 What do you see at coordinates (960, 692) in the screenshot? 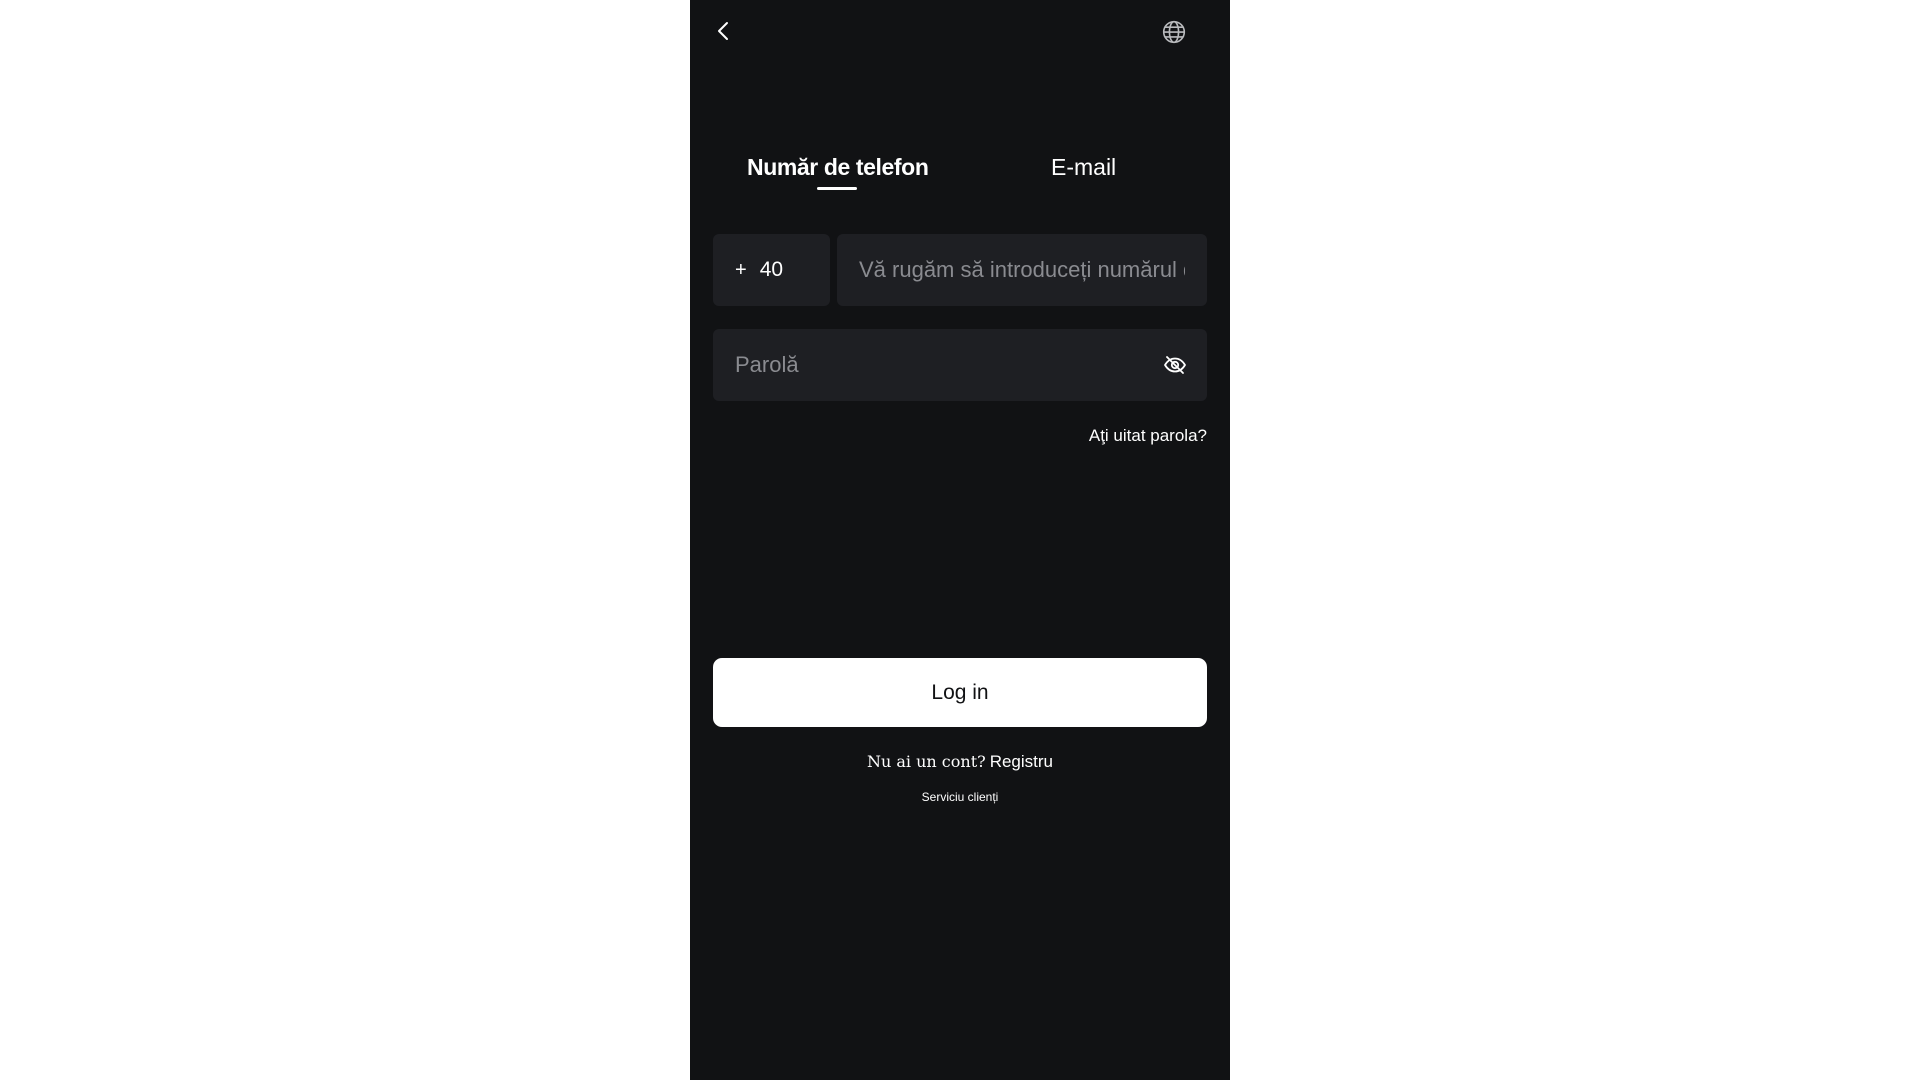
I see `login-button: Log in` at bounding box center [960, 692].